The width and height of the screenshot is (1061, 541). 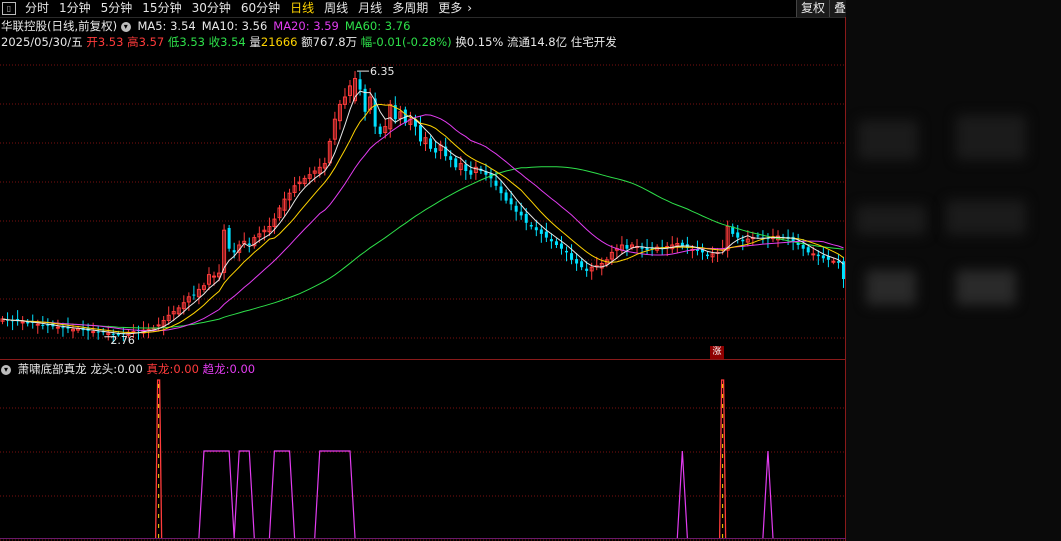 I want to click on indicator-header: ▾ 萧啸底部真龙 龙头:0.00 真龙:0.00 趋龙:0.00, so click(x=128, y=369).